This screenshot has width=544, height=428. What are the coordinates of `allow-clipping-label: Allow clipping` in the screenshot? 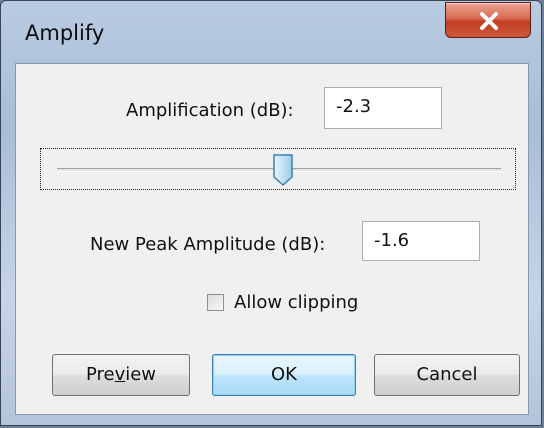 It's located at (296, 302).